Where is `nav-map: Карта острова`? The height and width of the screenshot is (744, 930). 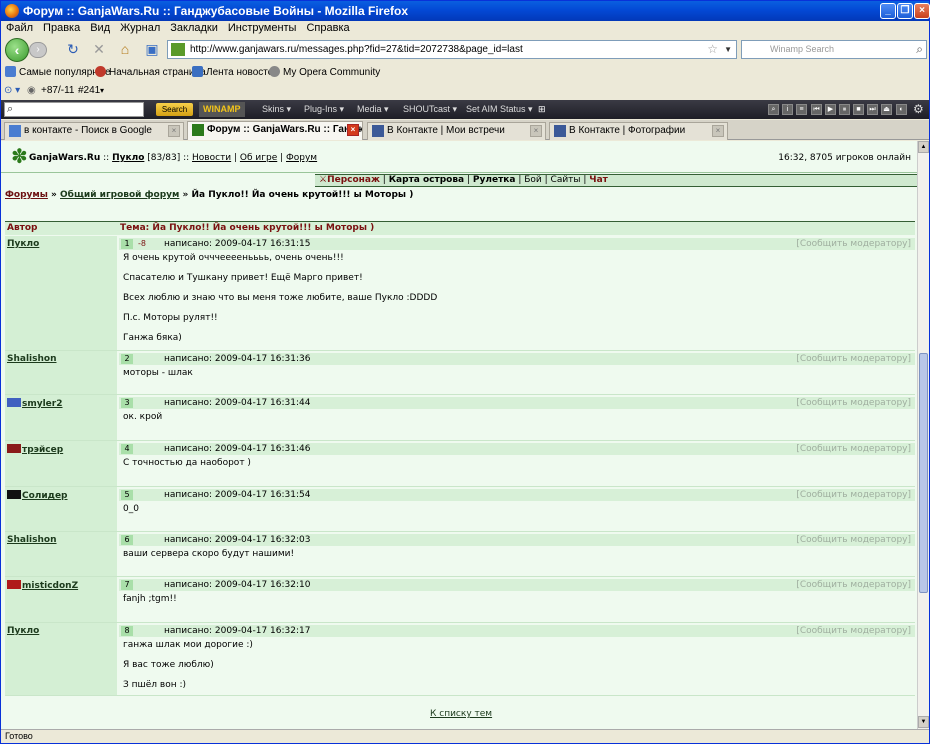 nav-map: Карта острова is located at coordinates (426, 180).